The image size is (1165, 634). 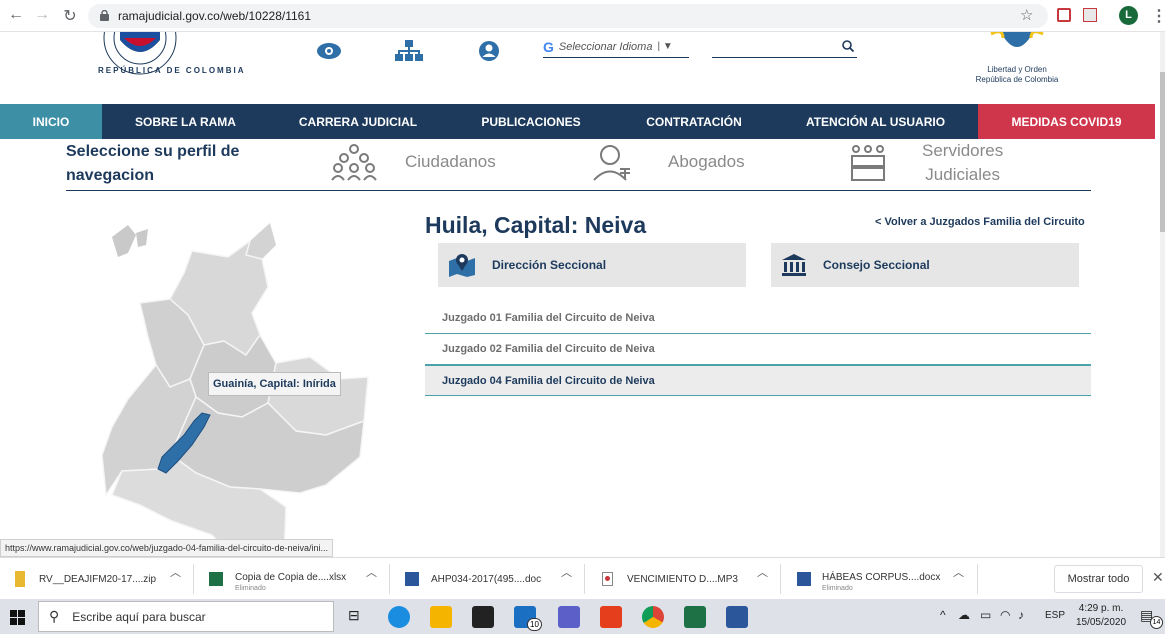 What do you see at coordinates (354, 615) in the screenshot?
I see `task-view-icon: ⊟` at bounding box center [354, 615].